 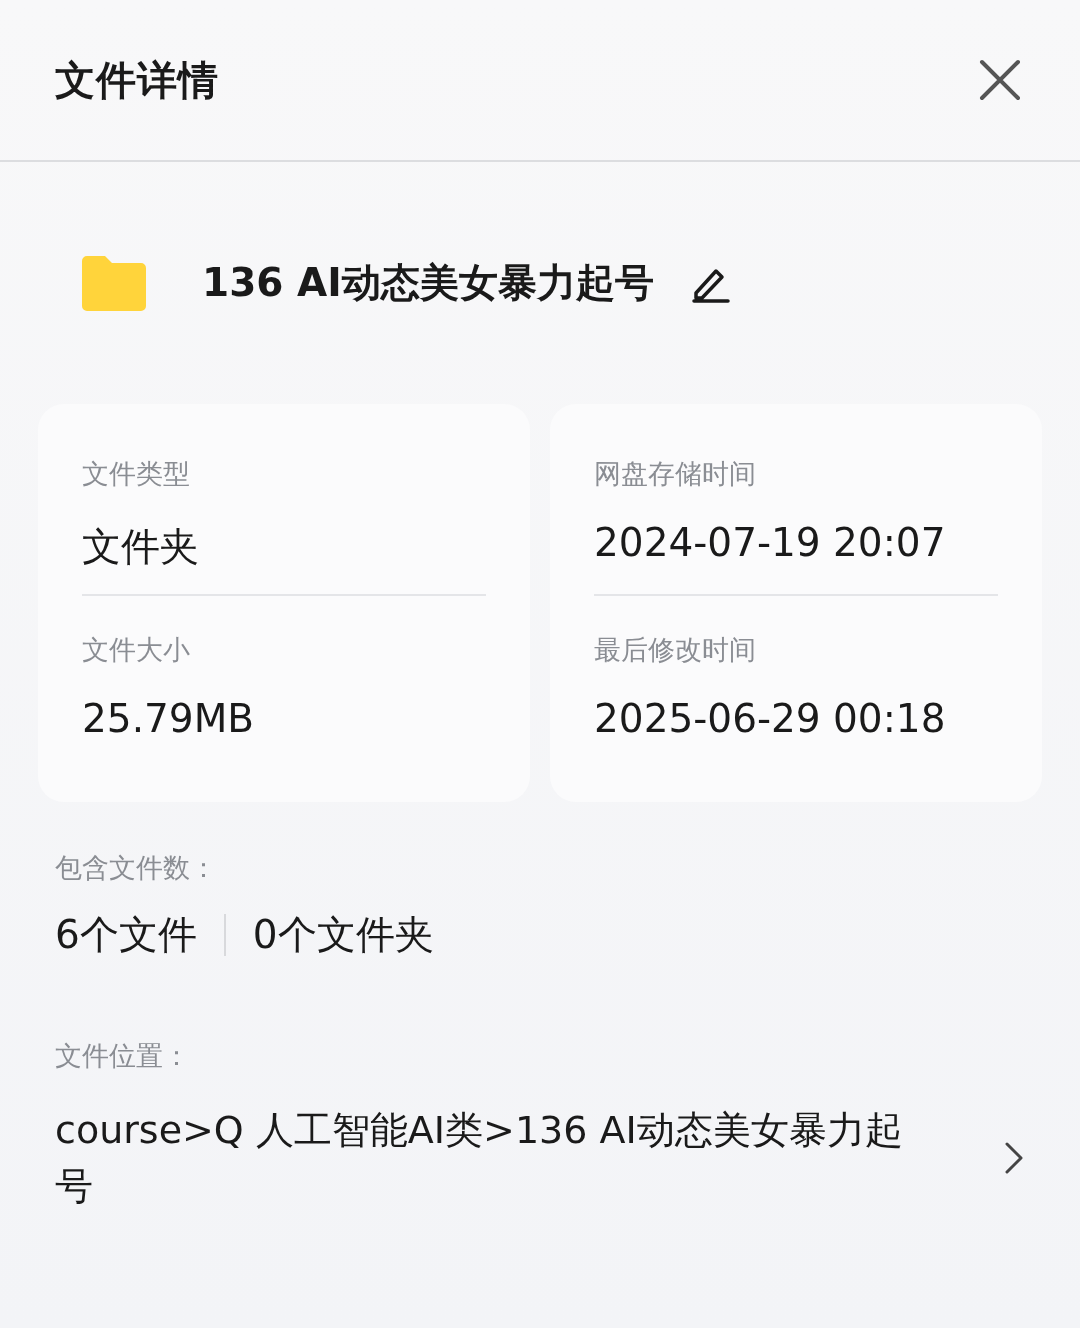 I want to click on folder-count: 0个文件夹, so click(x=343, y=935).